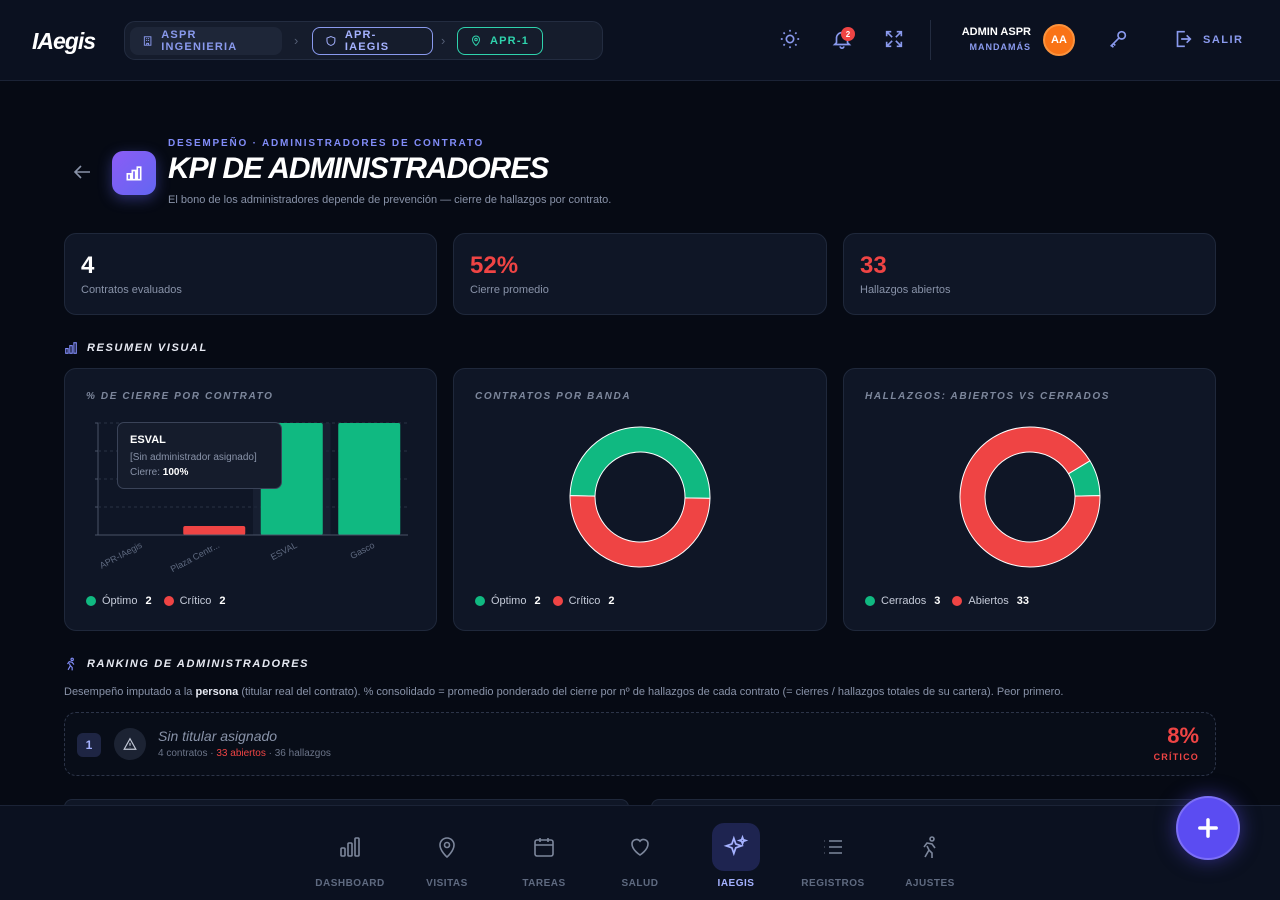  What do you see at coordinates (873, 265) in the screenshot?
I see `kpi-value: 33` at bounding box center [873, 265].